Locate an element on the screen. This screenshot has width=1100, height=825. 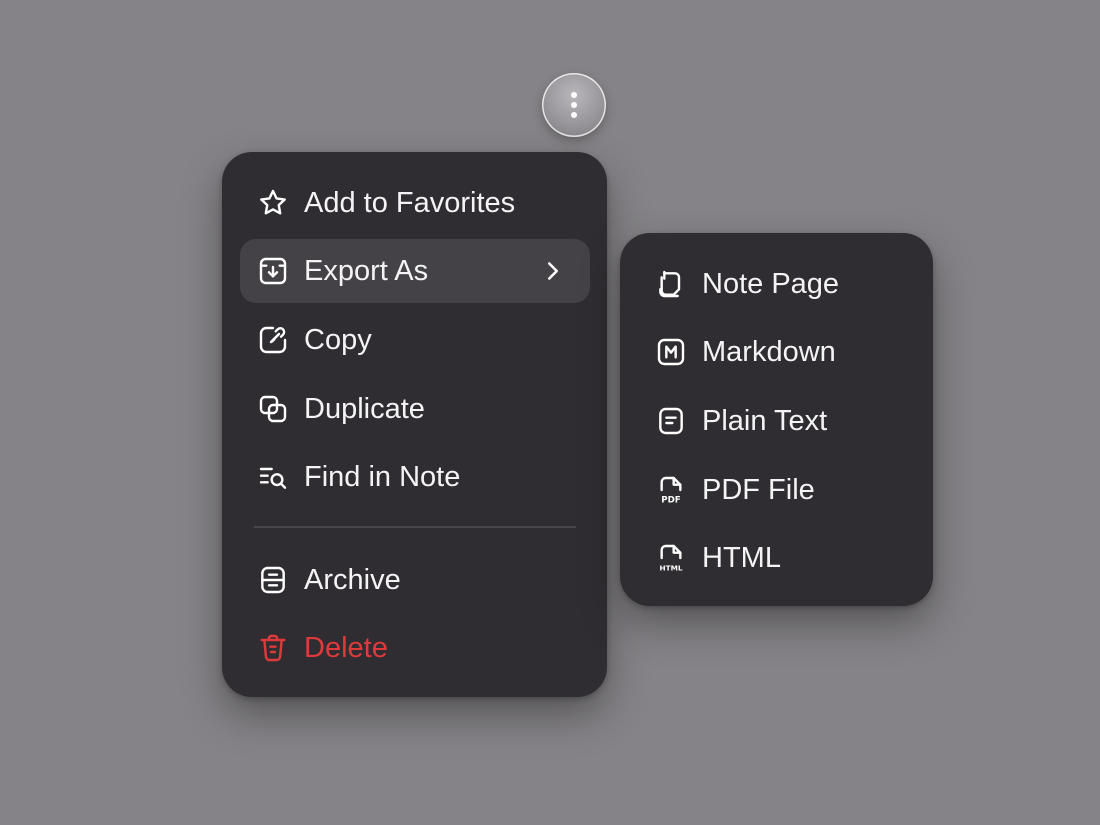
plain-text-icon is located at coordinates (671, 421).